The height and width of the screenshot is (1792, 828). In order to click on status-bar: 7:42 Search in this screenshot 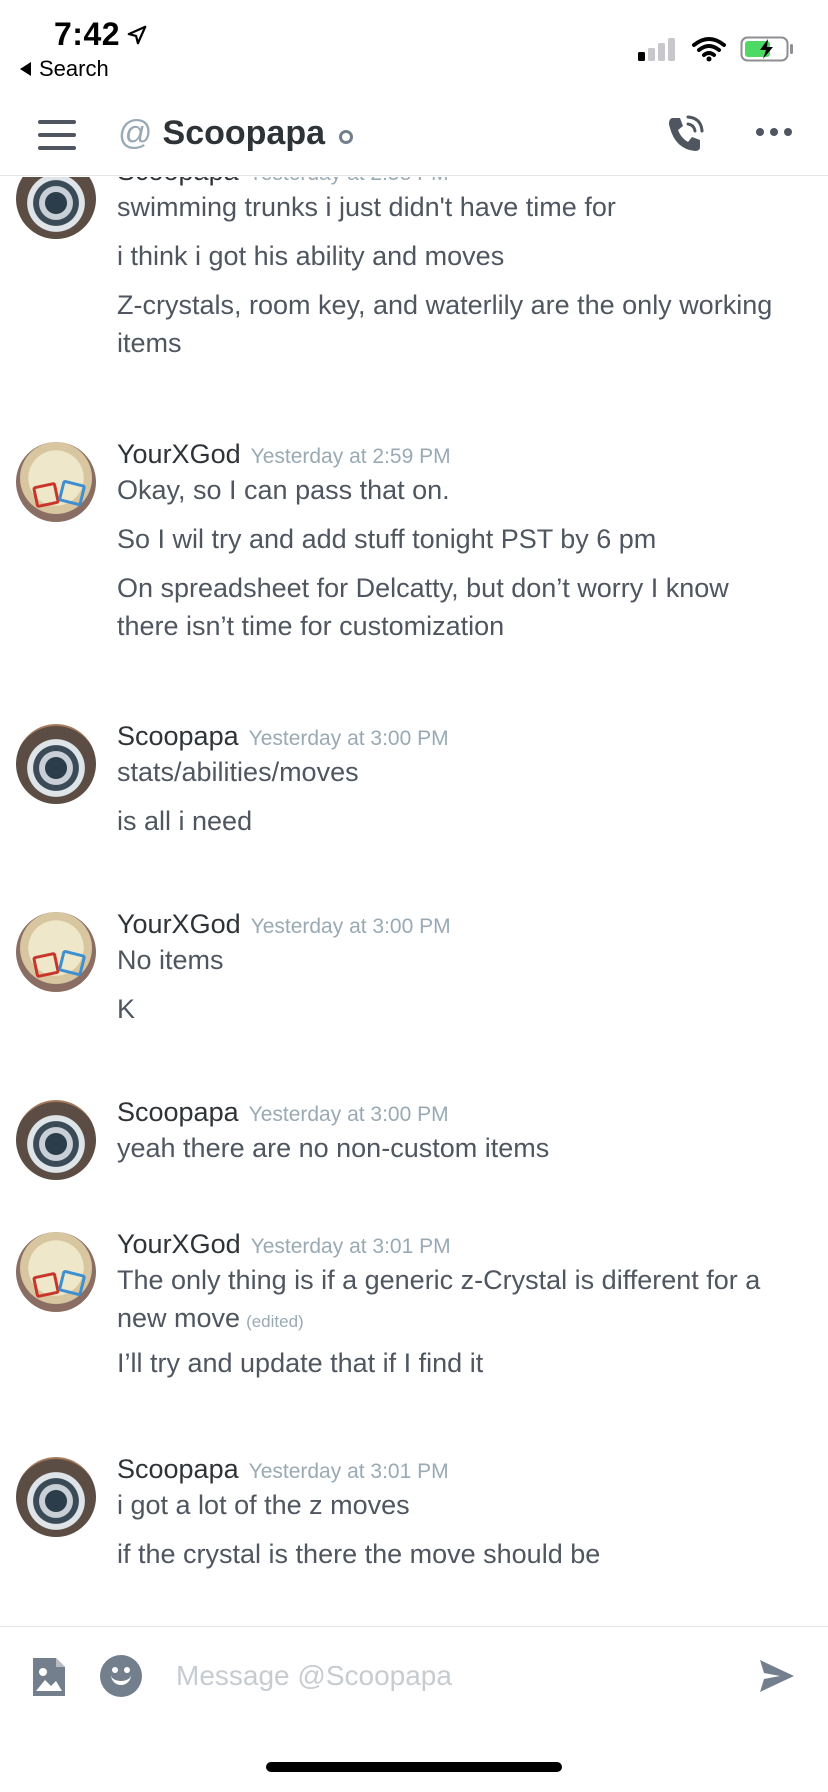, I will do `click(414, 50)`.